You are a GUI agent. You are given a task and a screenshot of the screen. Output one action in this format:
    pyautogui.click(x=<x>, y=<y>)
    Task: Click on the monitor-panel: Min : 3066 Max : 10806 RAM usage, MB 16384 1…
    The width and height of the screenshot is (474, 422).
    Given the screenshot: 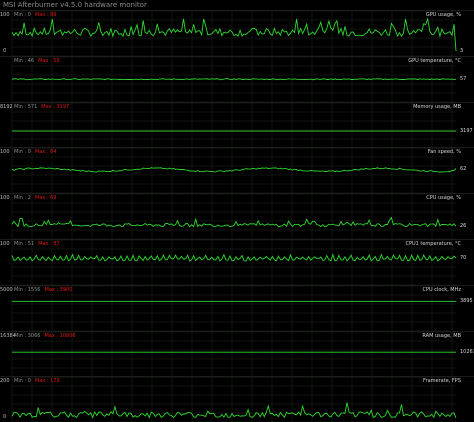 What is the action you would take?
    pyautogui.click(x=237, y=354)
    